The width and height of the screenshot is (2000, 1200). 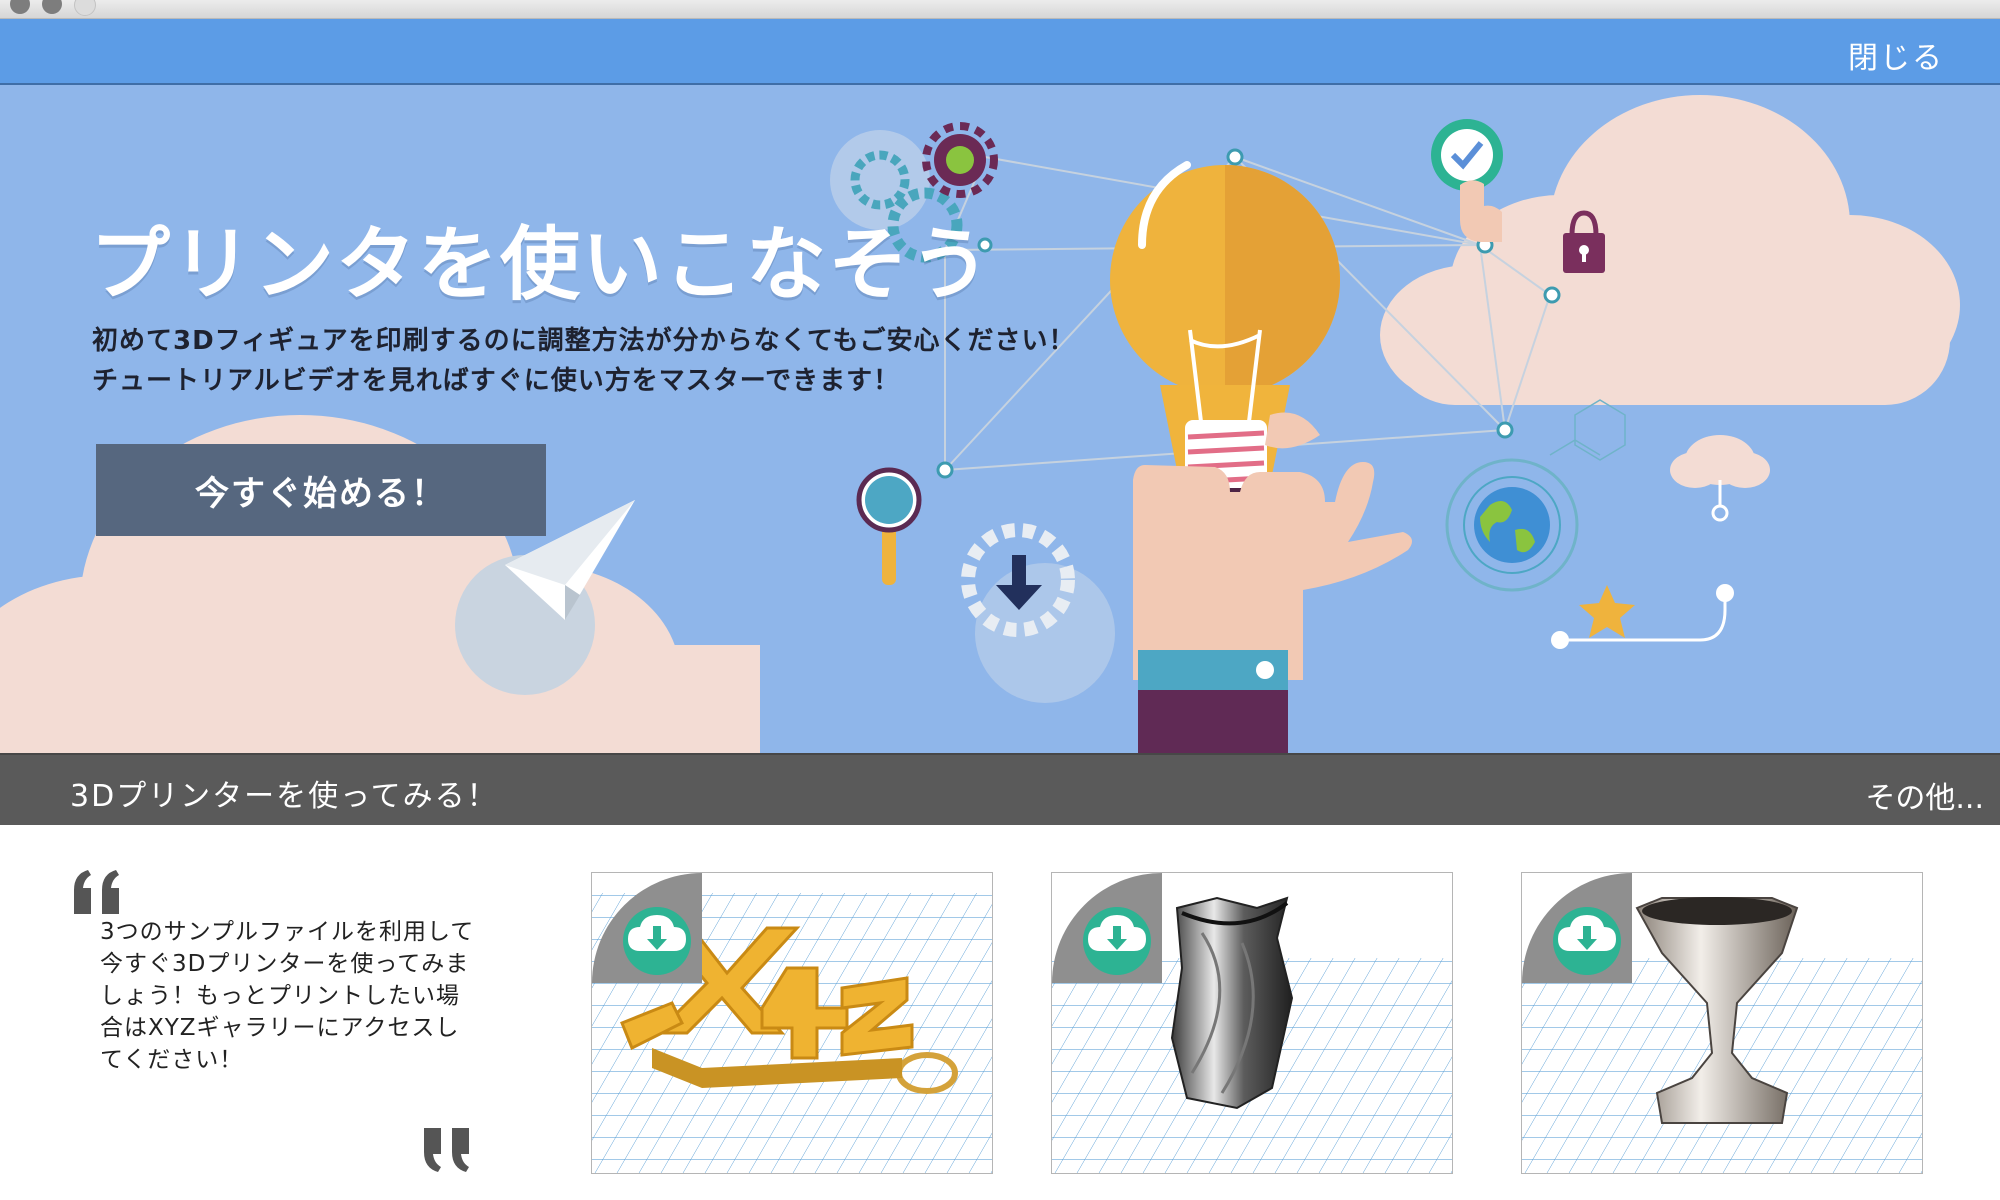 What do you see at coordinates (496, 381) in the screenshot?
I see `hero-subtitle-line-2: チュートリアルビデオを見ればすぐに使い方をマスターできます！` at bounding box center [496, 381].